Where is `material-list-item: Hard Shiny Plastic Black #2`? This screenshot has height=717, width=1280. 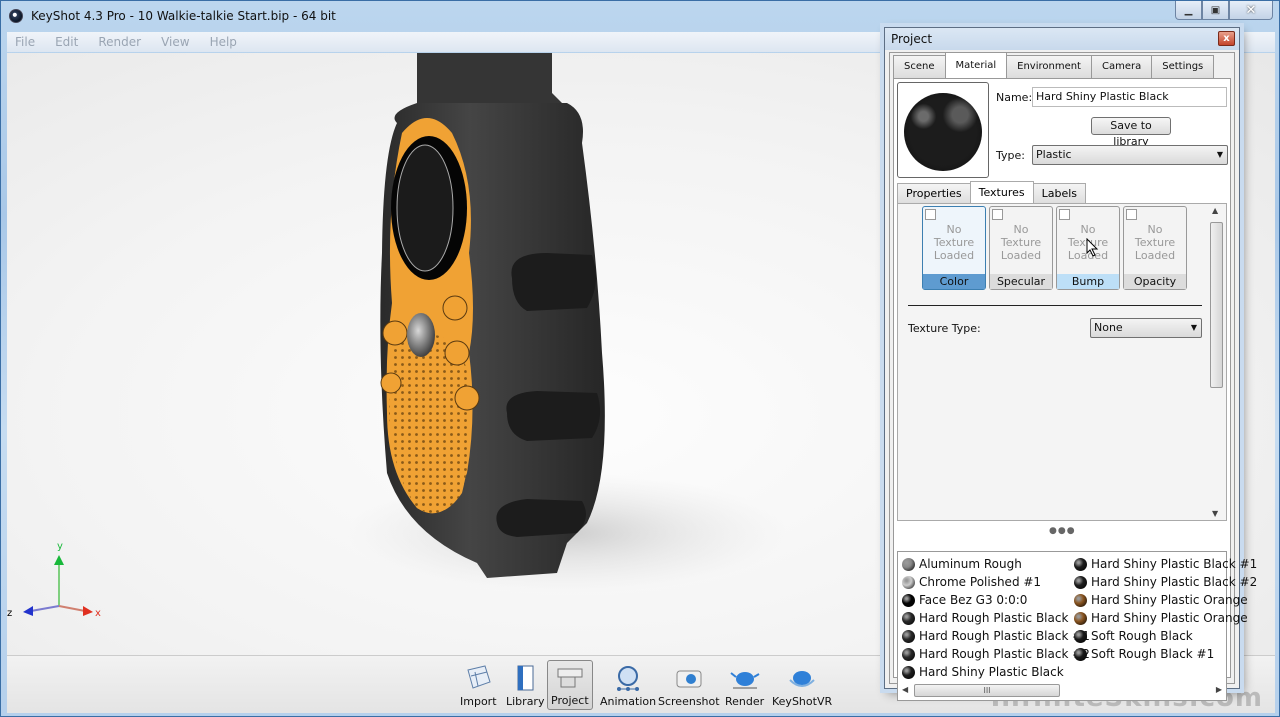 material-list-item: Hard Shiny Plastic Black #2 is located at coordinates (1165, 582).